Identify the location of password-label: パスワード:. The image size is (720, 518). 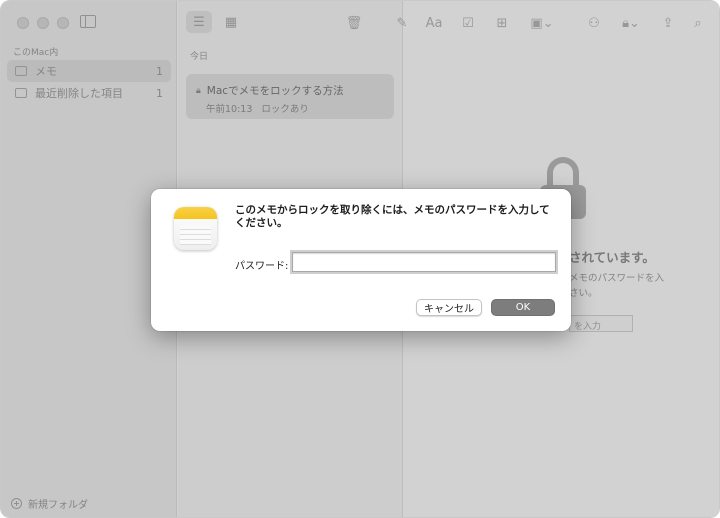
(262, 266).